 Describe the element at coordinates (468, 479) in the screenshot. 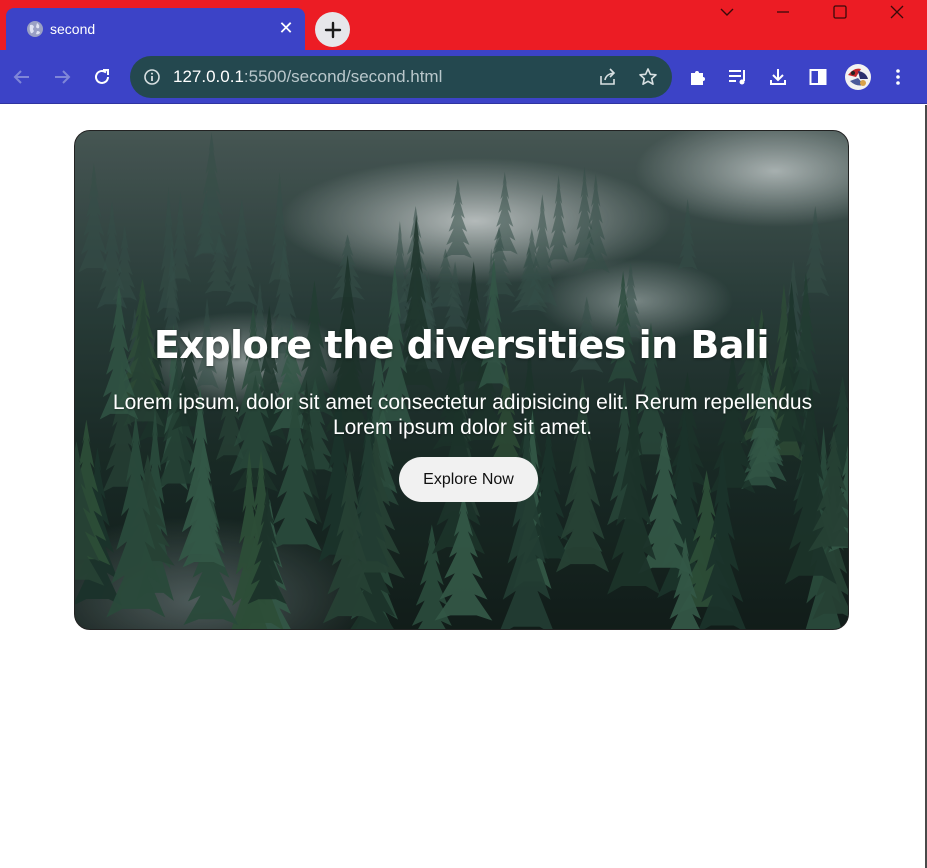

I see `explore-now-button: Explore Now` at that location.